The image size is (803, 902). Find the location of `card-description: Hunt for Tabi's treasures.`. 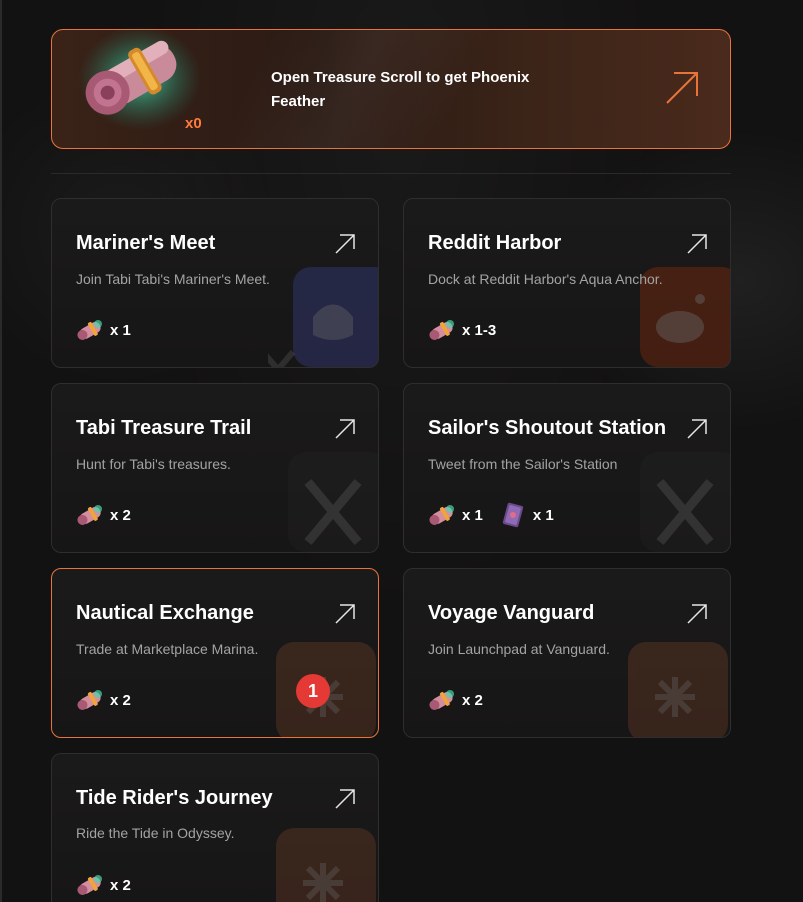

card-description: Hunt for Tabi's treasures. is located at coordinates (153, 464).